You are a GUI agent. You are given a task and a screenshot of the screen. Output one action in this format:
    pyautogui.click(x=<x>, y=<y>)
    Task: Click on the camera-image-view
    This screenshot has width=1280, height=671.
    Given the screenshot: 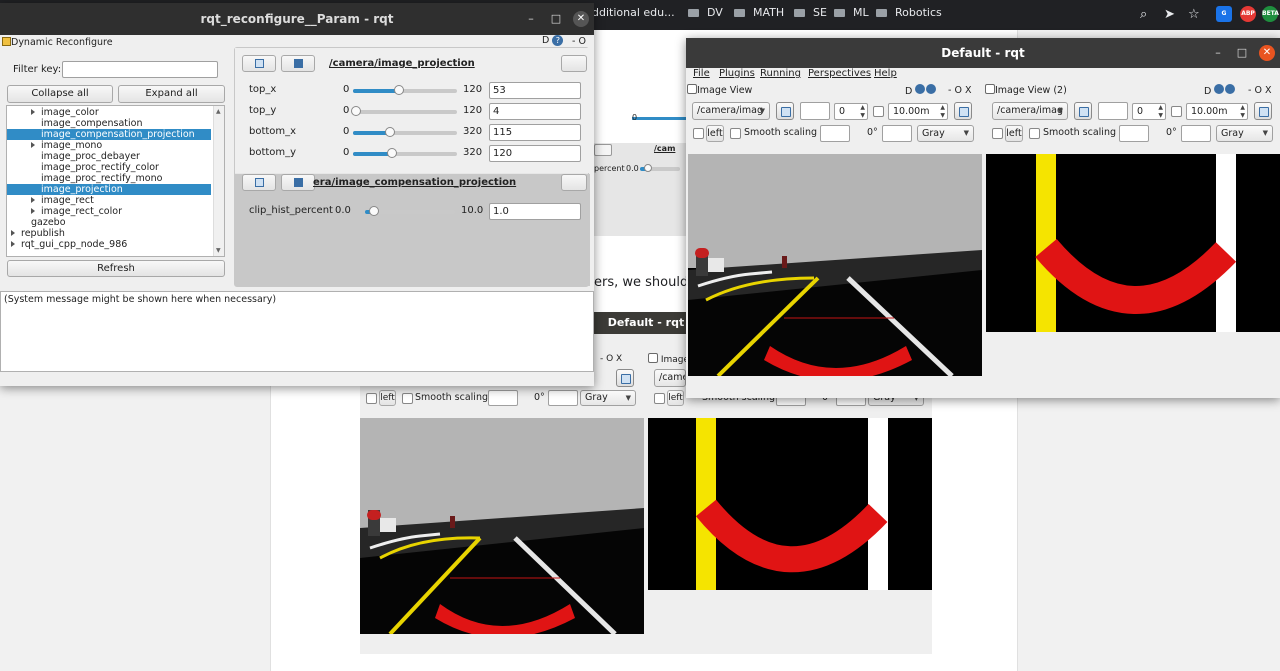 What is the action you would take?
    pyautogui.click(x=835, y=265)
    